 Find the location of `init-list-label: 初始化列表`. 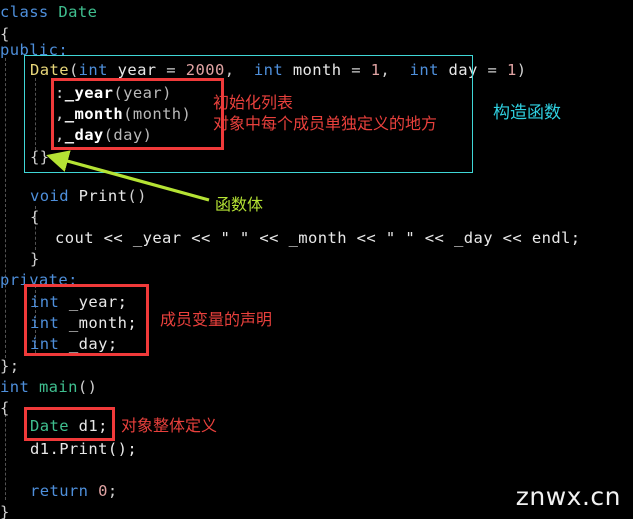

init-list-label: 初始化列表 is located at coordinates (253, 102).